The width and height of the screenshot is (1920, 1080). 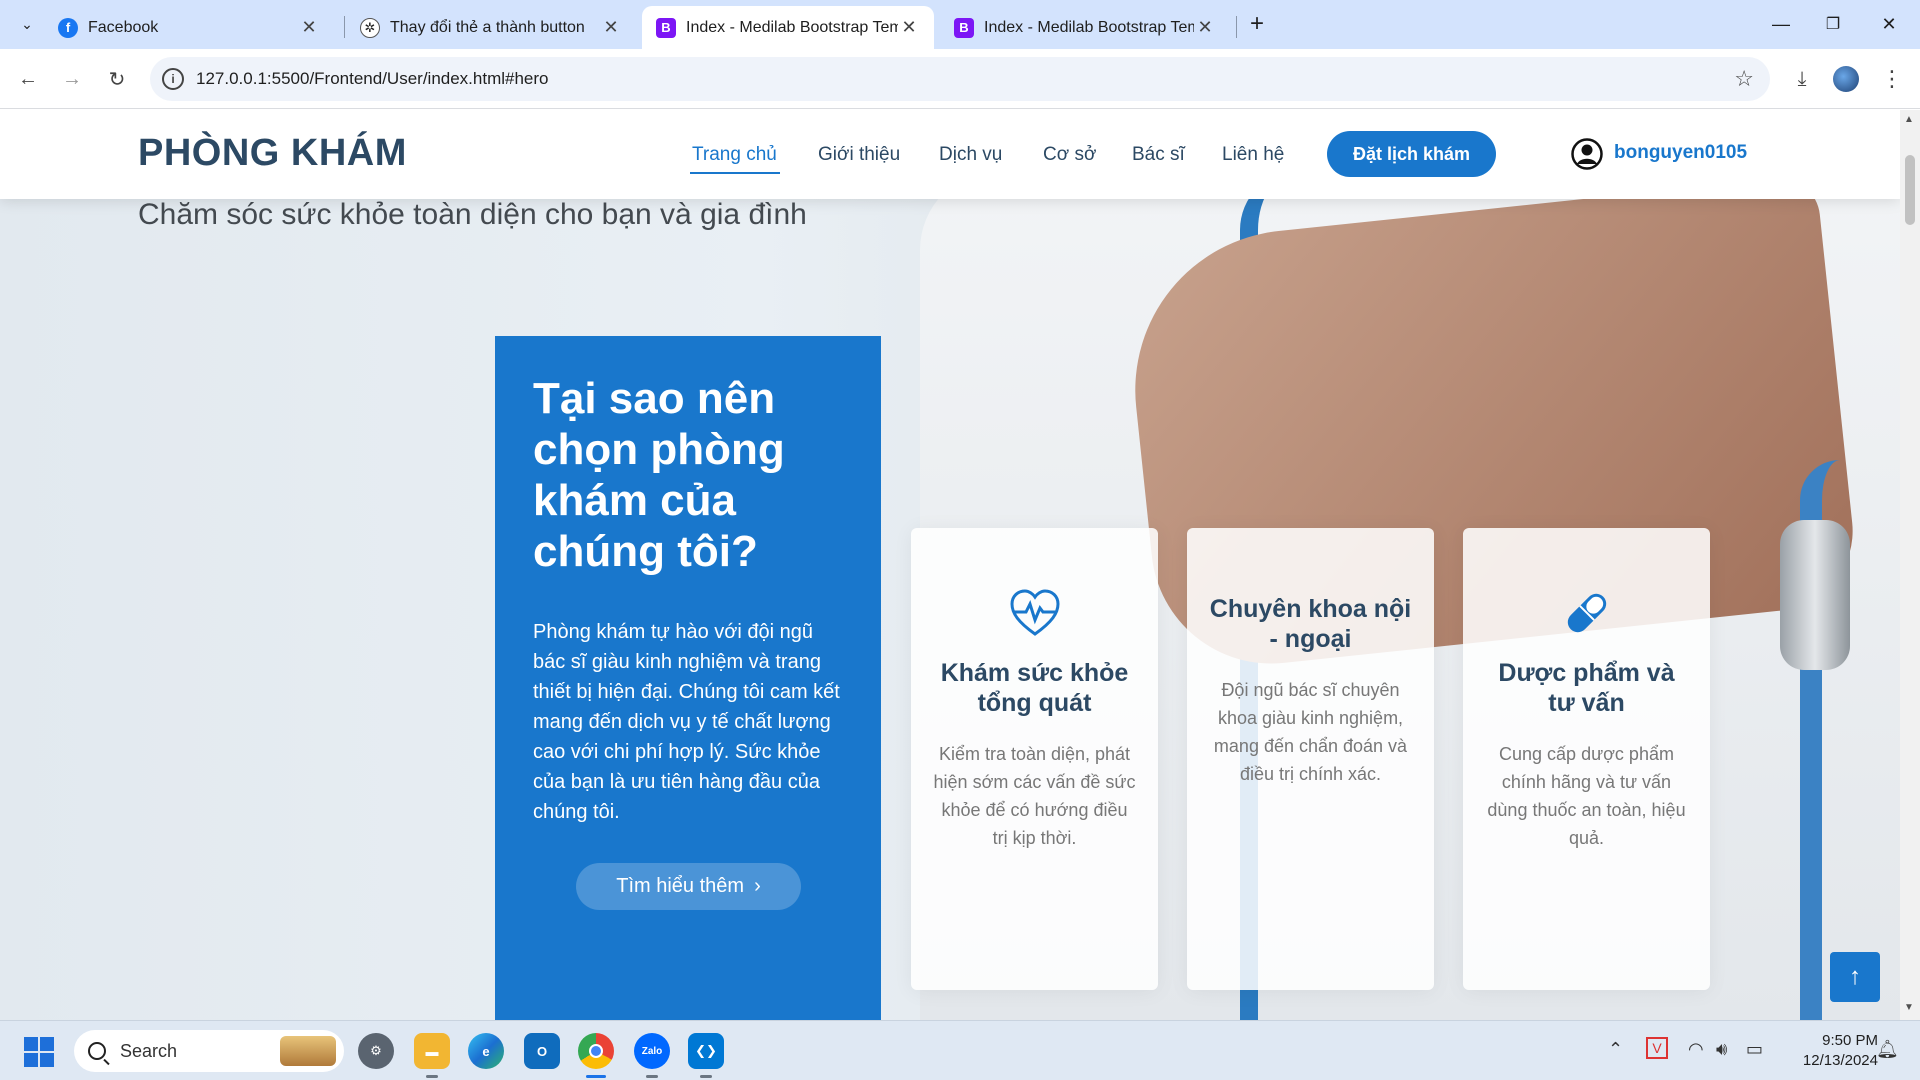 I want to click on taskbar-search-label: Search, so click(x=149, y=1050).